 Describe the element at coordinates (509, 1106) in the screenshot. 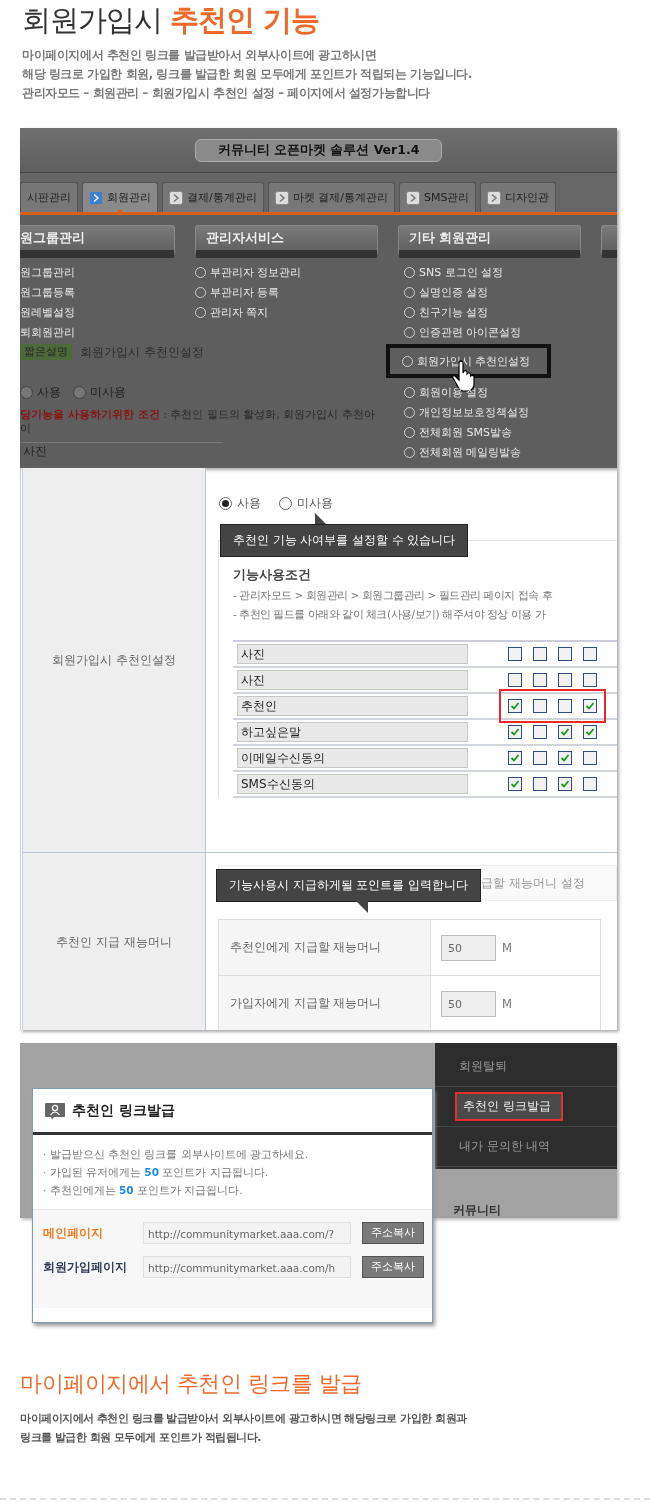

I see `menu-link: 추천인 링크발급` at that location.